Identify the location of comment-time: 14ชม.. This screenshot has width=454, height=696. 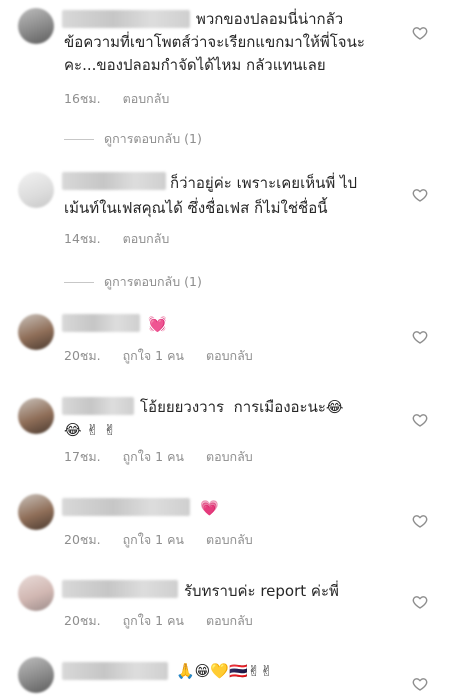
(82, 238).